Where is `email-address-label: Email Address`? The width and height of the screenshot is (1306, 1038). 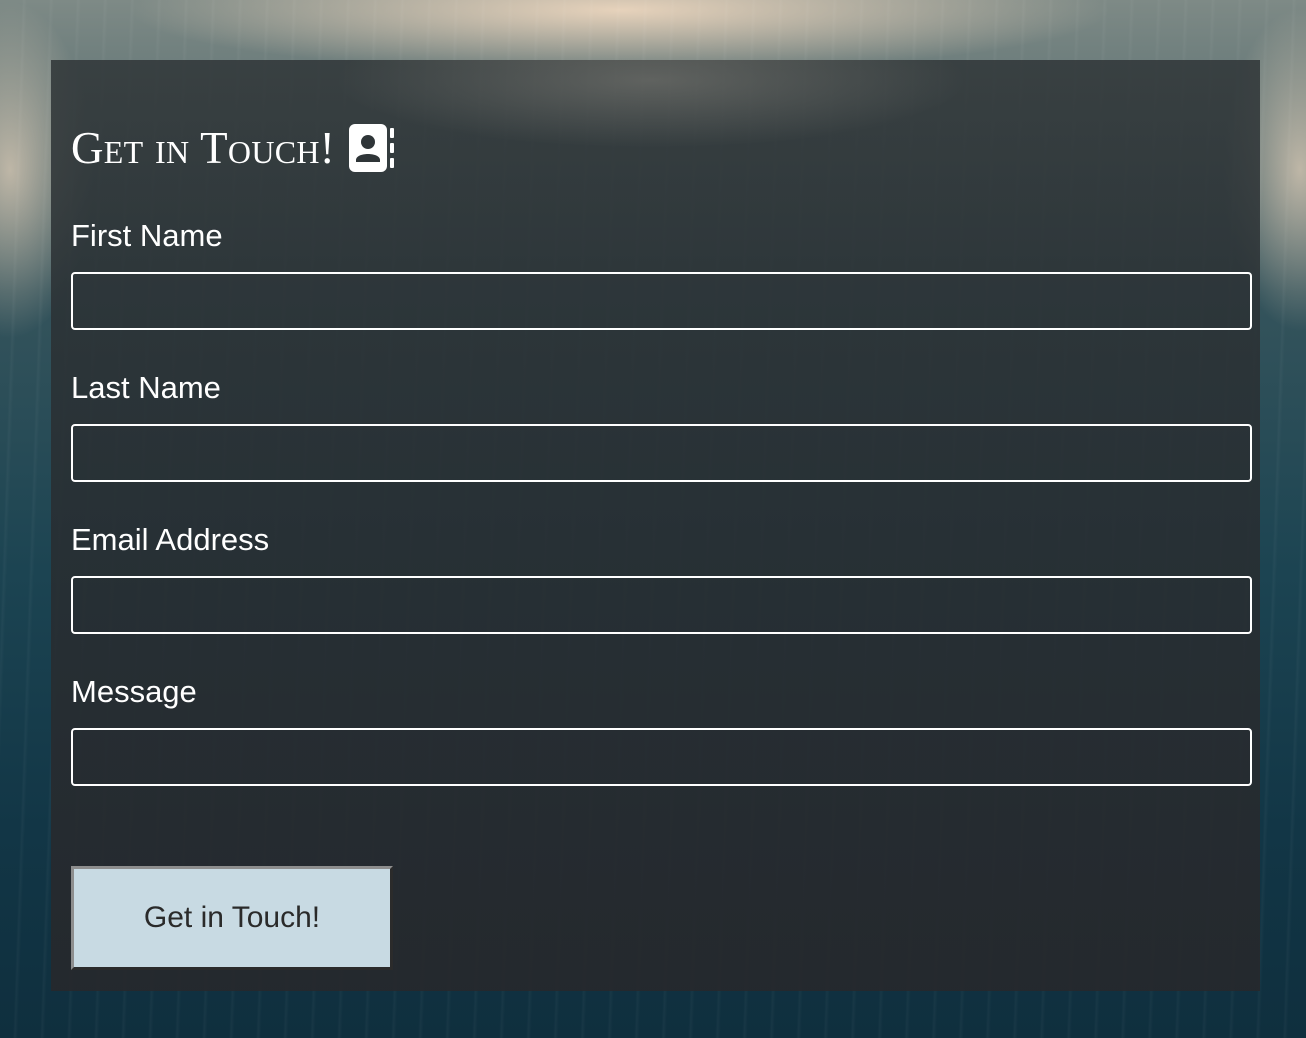
email-address-label: Email Address is located at coordinates (170, 539).